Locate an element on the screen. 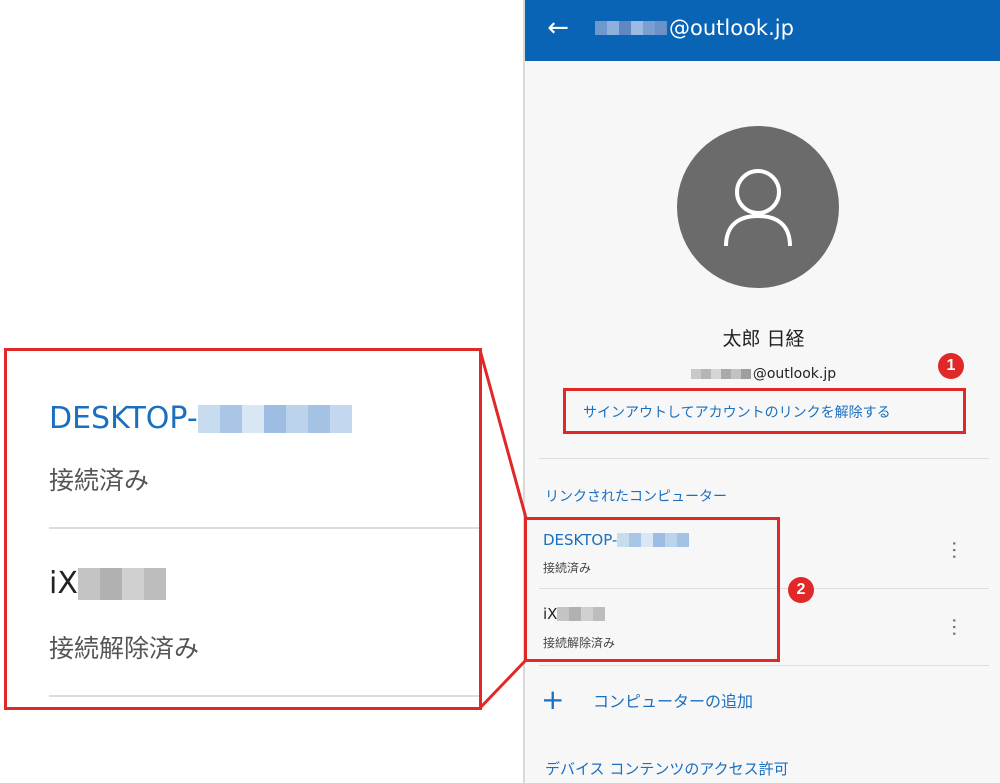 The width and height of the screenshot is (1000, 783). zoom-computer-name: iX is located at coordinates (108, 583).